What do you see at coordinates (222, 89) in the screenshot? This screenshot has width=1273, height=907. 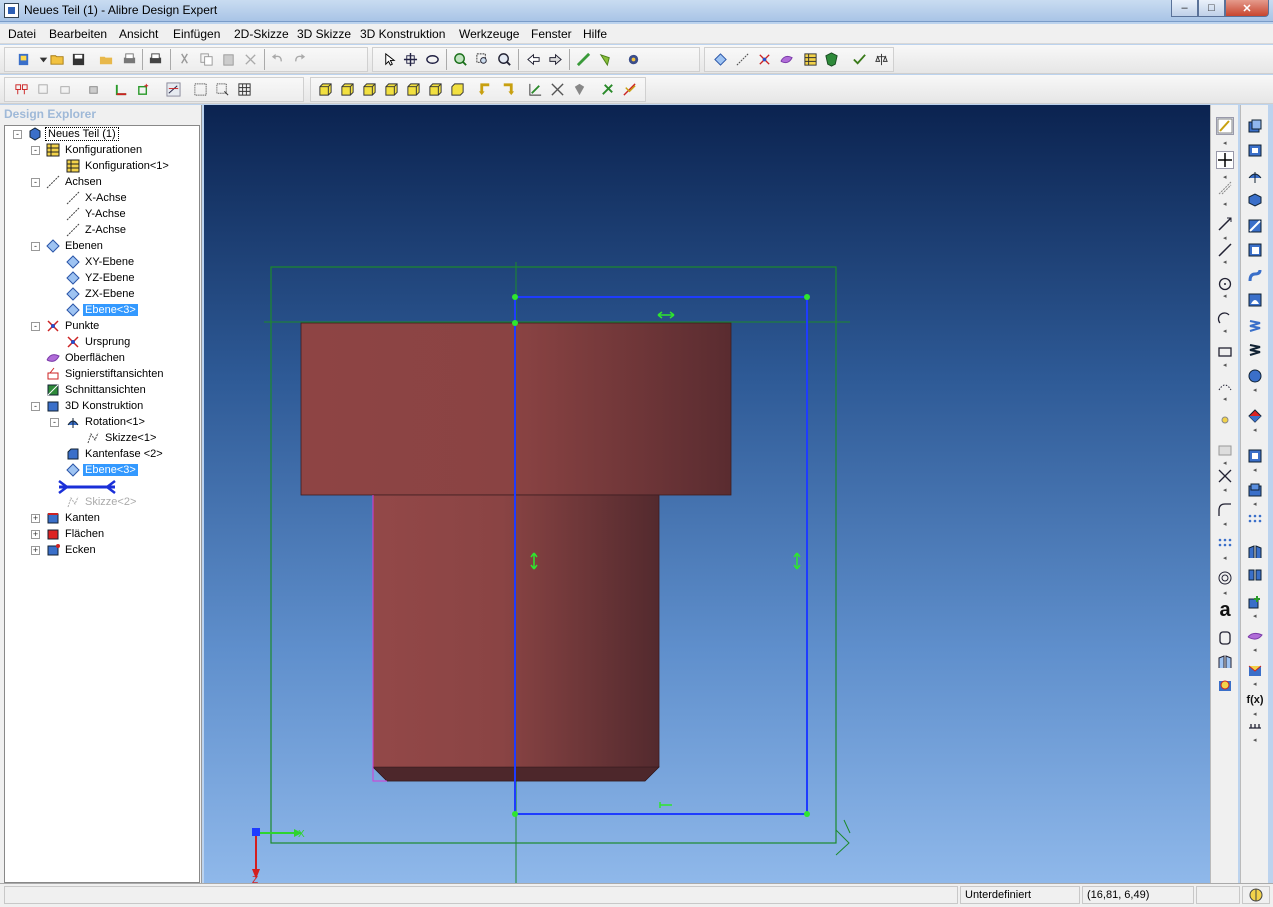 I see `snap-grid-icon` at bounding box center [222, 89].